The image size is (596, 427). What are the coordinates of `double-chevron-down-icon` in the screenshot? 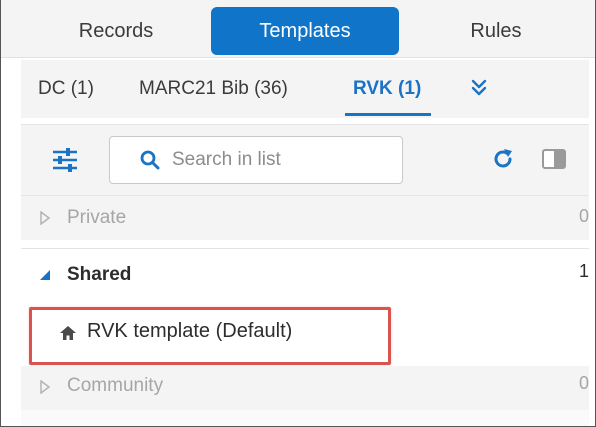 It's located at (479, 88).